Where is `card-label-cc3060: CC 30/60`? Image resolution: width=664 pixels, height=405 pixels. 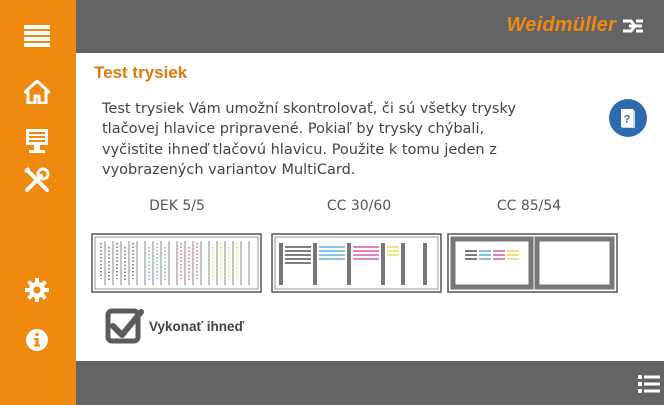
card-label-cc3060: CC 30/60 is located at coordinates (359, 206).